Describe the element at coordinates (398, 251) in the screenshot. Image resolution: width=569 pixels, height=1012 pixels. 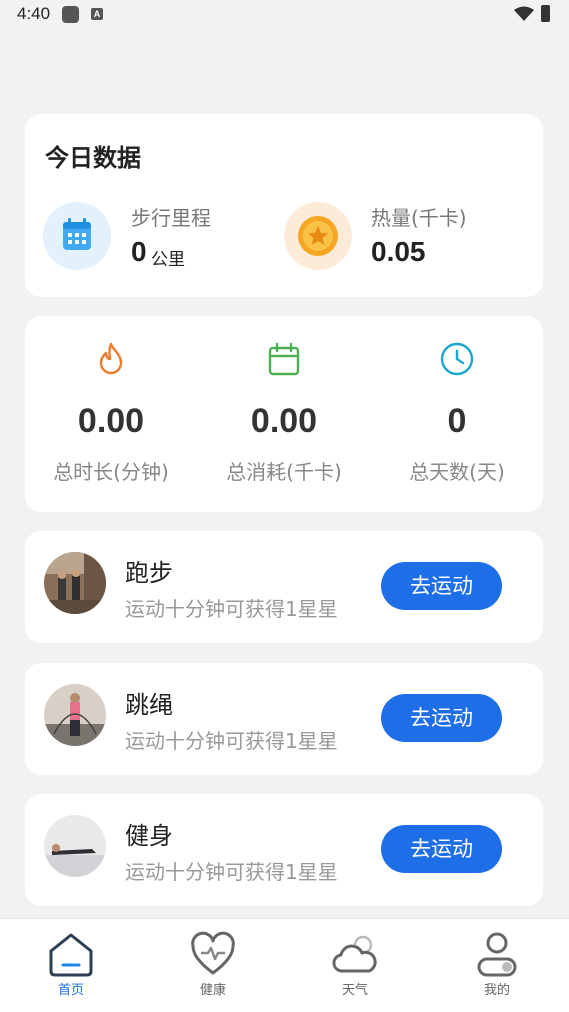
I see `calories-value: 0.05` at that location.